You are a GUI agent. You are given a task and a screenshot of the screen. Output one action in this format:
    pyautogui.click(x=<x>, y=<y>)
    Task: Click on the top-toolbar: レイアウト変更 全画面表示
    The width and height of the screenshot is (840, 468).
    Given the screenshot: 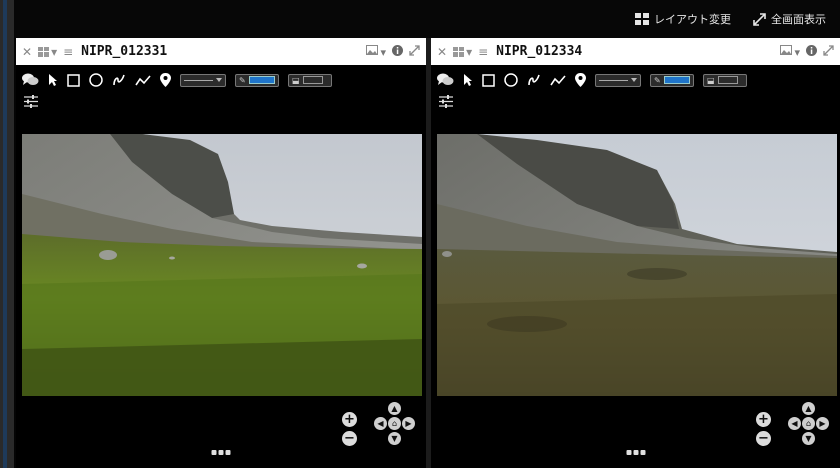 What is the action you would take?
    pyautogui.click(x=427, y=19)
    